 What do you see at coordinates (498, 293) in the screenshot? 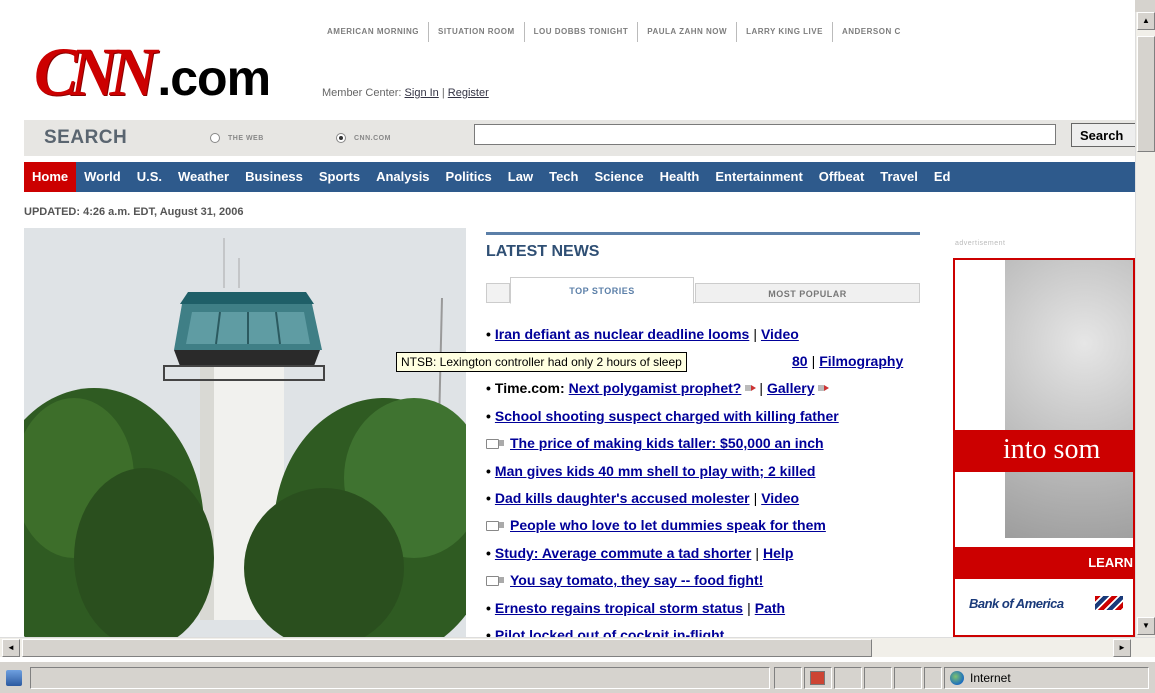
I see `tab-spacer` at bounding box center [498, 293].